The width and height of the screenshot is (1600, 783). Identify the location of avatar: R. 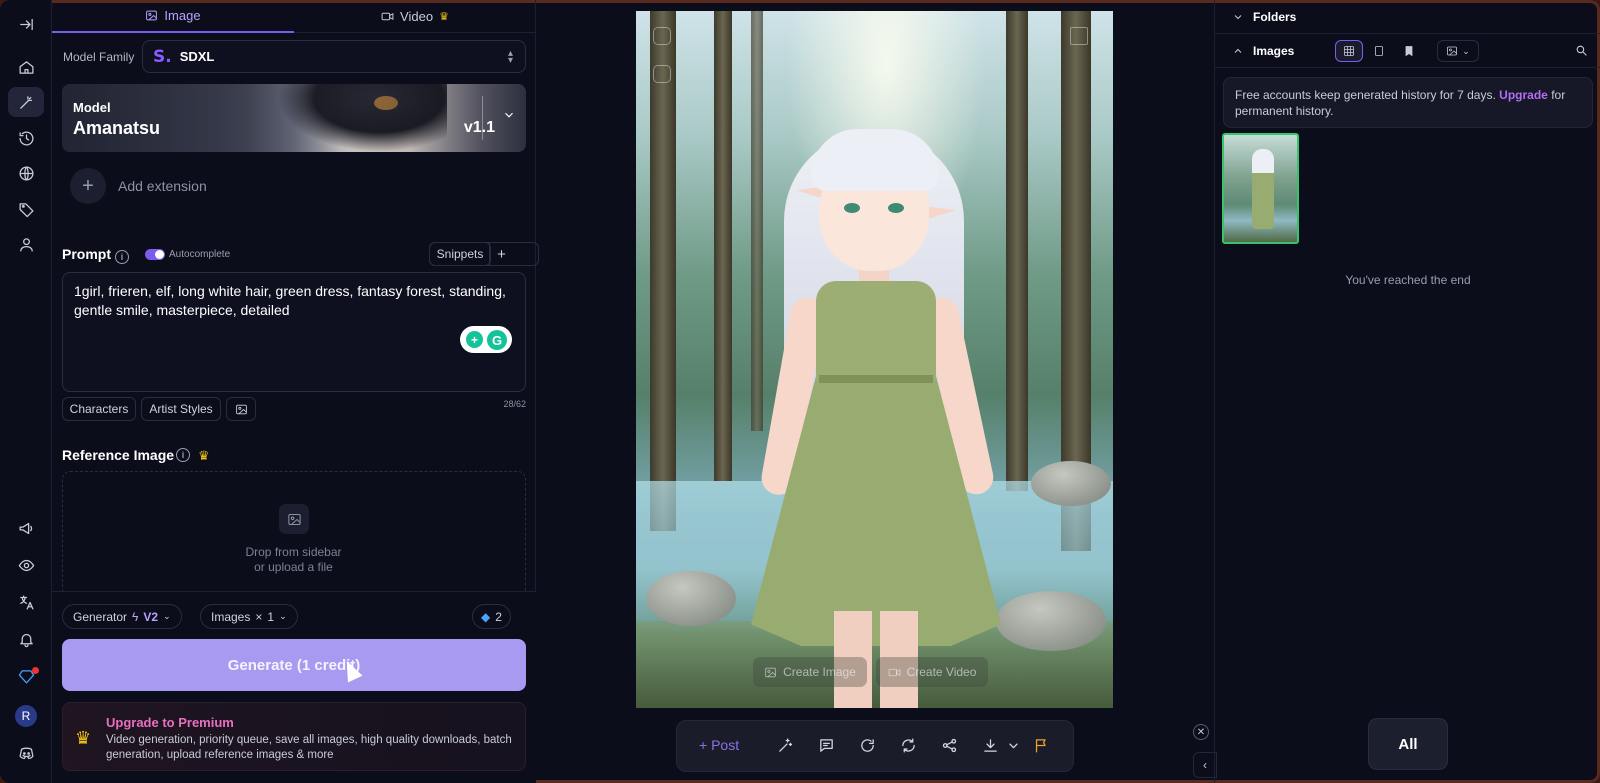
(26, 716).